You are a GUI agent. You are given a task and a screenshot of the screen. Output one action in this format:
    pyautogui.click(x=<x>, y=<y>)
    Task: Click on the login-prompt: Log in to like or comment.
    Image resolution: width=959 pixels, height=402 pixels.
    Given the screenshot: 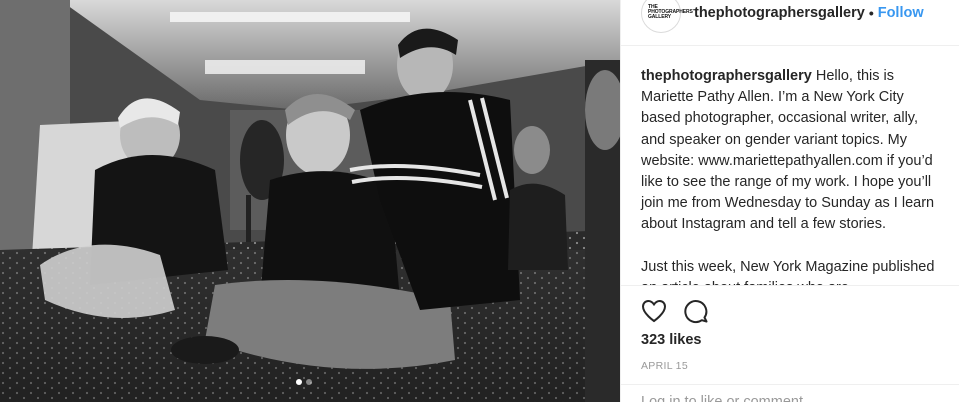 What is the action you would take?
    pyautogui.click(x=724, y=398)
    